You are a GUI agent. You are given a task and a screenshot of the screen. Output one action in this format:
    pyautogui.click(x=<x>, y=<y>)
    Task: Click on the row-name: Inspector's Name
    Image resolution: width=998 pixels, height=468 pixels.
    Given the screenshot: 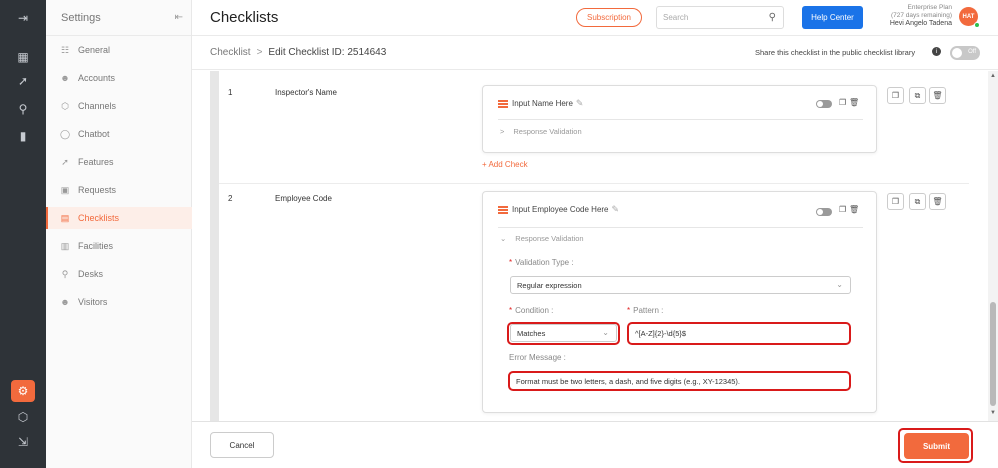 What is the action you would take?
    pyautogui.click(x=306, y=92)
    